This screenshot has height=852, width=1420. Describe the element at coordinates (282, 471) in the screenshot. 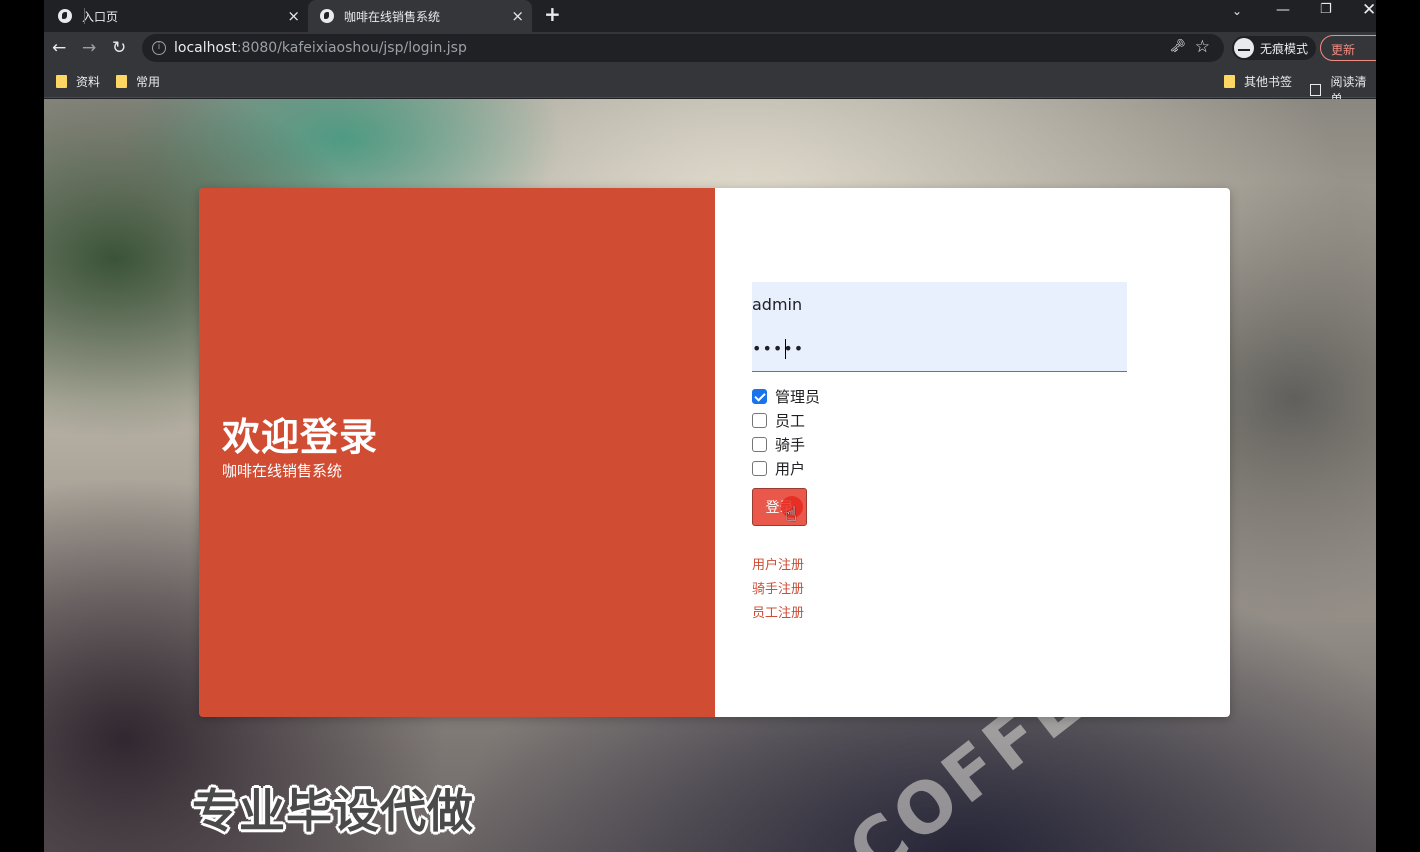

I see `system-subtitle: 咖啡在线销售系统` at that location.